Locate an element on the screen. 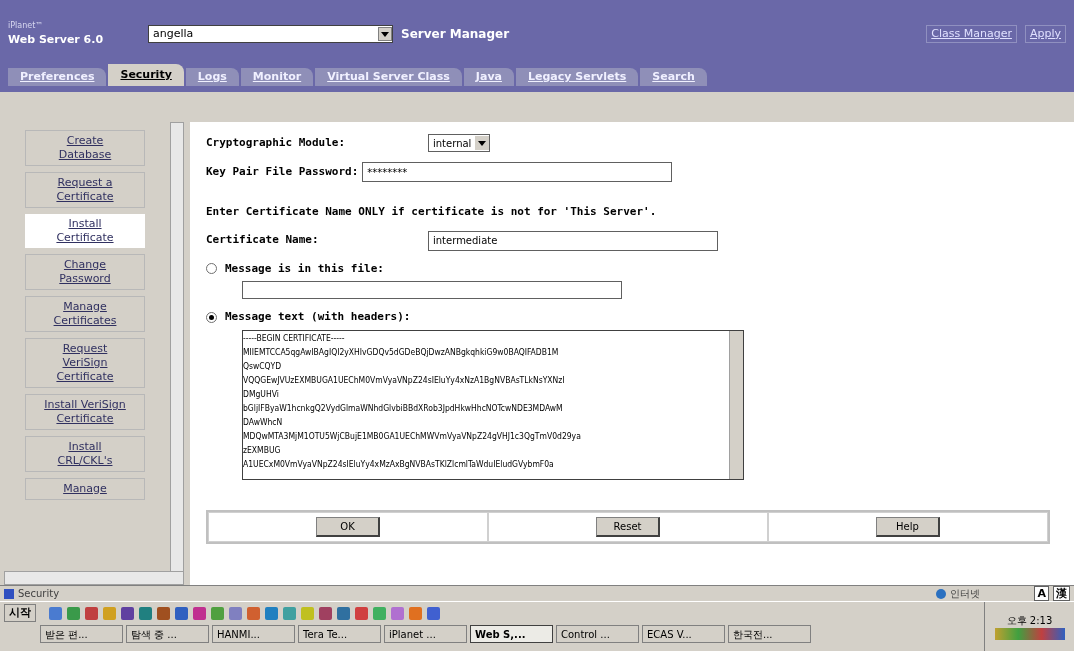 This screenshot has height=651, width=1074. instruction-text: Enter Certificate Name ONLY if certificate is not for 'This Server'. is located at coordinates (432, 212).